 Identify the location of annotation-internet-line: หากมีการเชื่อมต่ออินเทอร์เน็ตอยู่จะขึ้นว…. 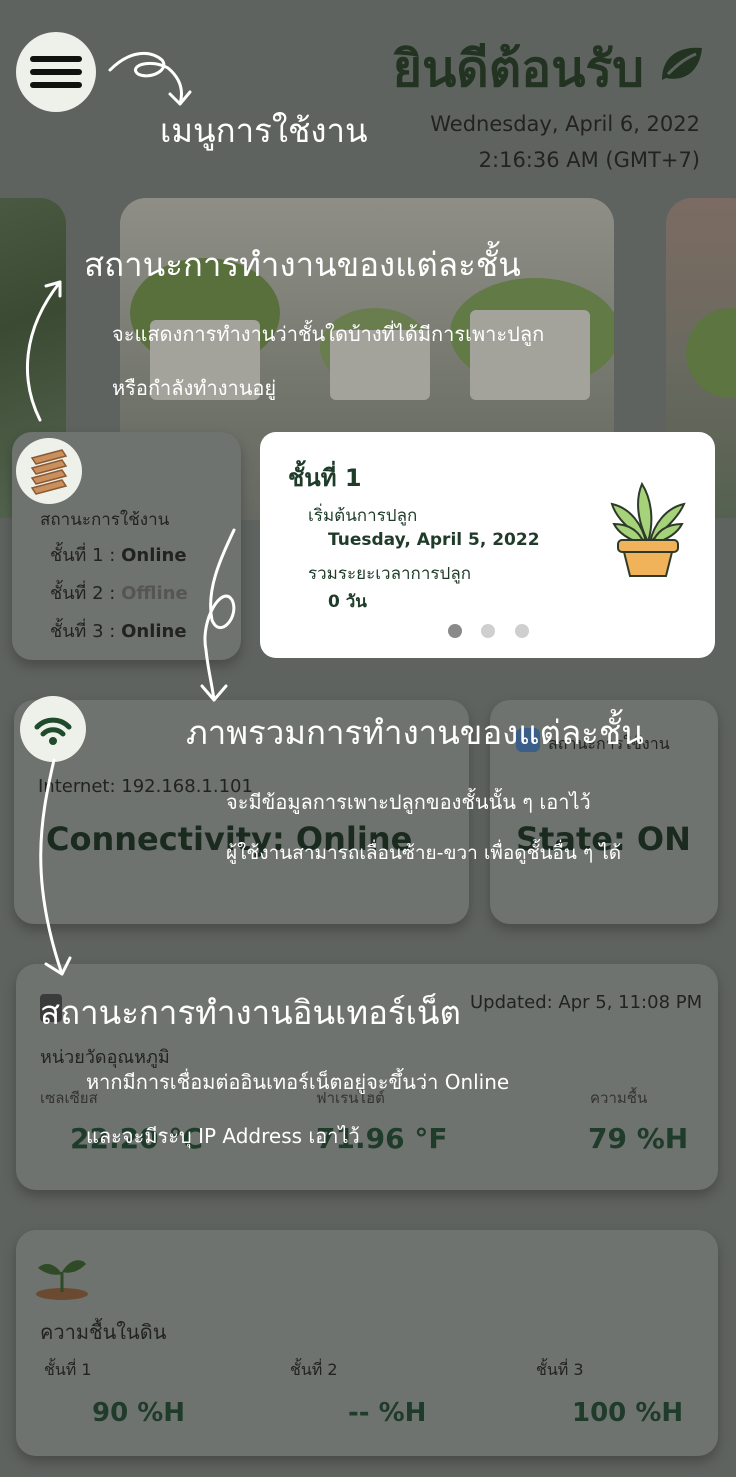
(298, 1082).